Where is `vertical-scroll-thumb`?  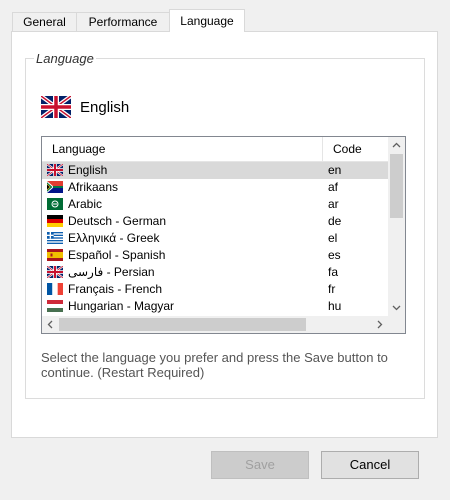
vertical-scroll-thumb is located at coordinates (396, 186).